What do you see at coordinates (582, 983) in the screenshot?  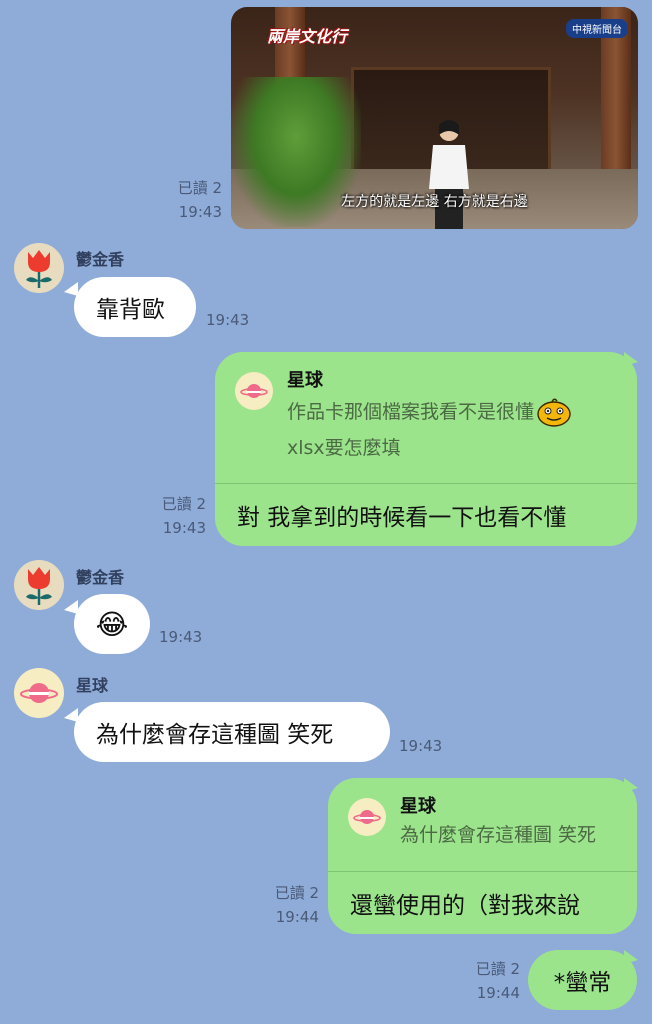 I see `message-text: *蠻常` at bounding box center [582, 983].